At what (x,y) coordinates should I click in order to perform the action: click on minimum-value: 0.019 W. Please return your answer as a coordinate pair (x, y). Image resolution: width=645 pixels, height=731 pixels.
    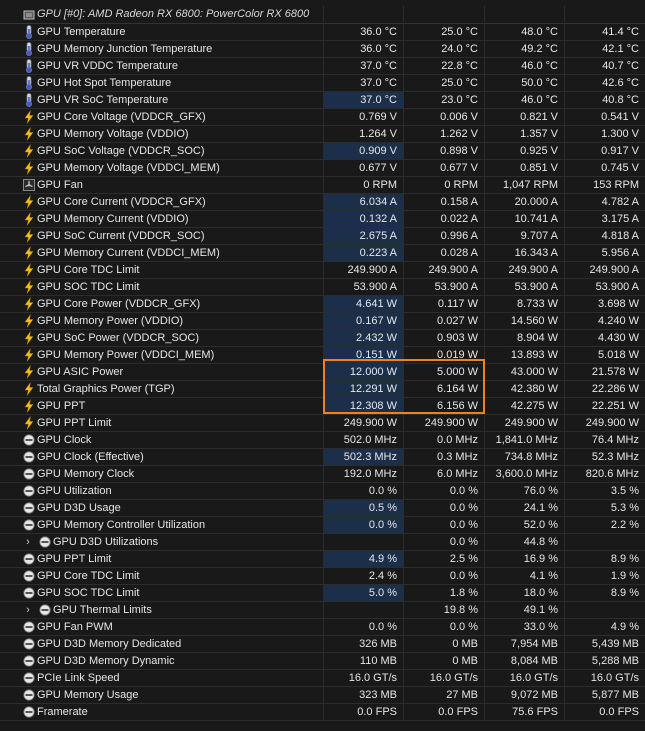
    Looking at the image, I should click on (443, 355).